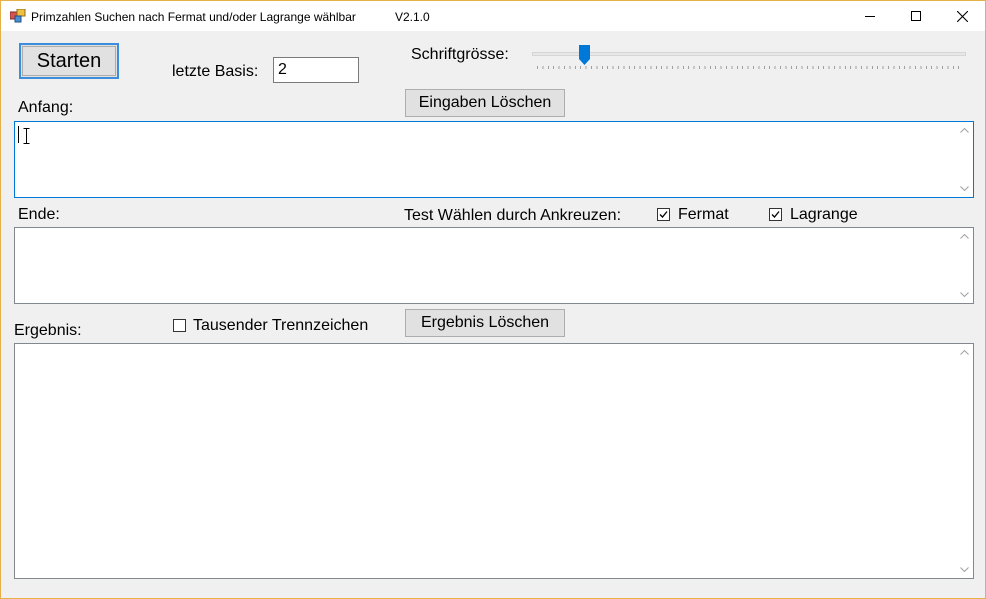  I want to click on result-field-label: Ergebnis:, so click(48, 330).